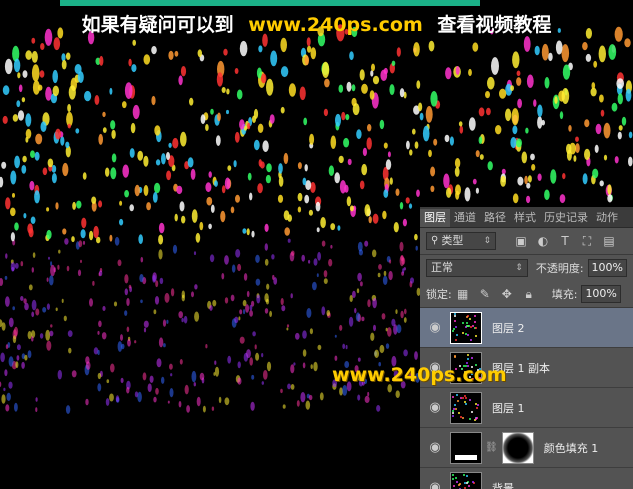 This screenshot has width=633, height=489. I want to click on tab-actions: 动作, so click(607, 218).